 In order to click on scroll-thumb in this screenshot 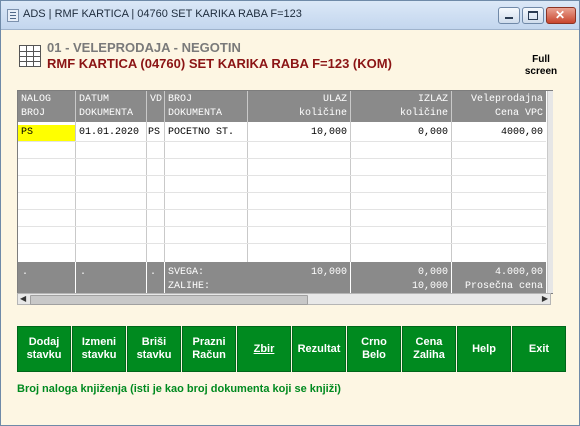, I will do `click(169, 300)`.